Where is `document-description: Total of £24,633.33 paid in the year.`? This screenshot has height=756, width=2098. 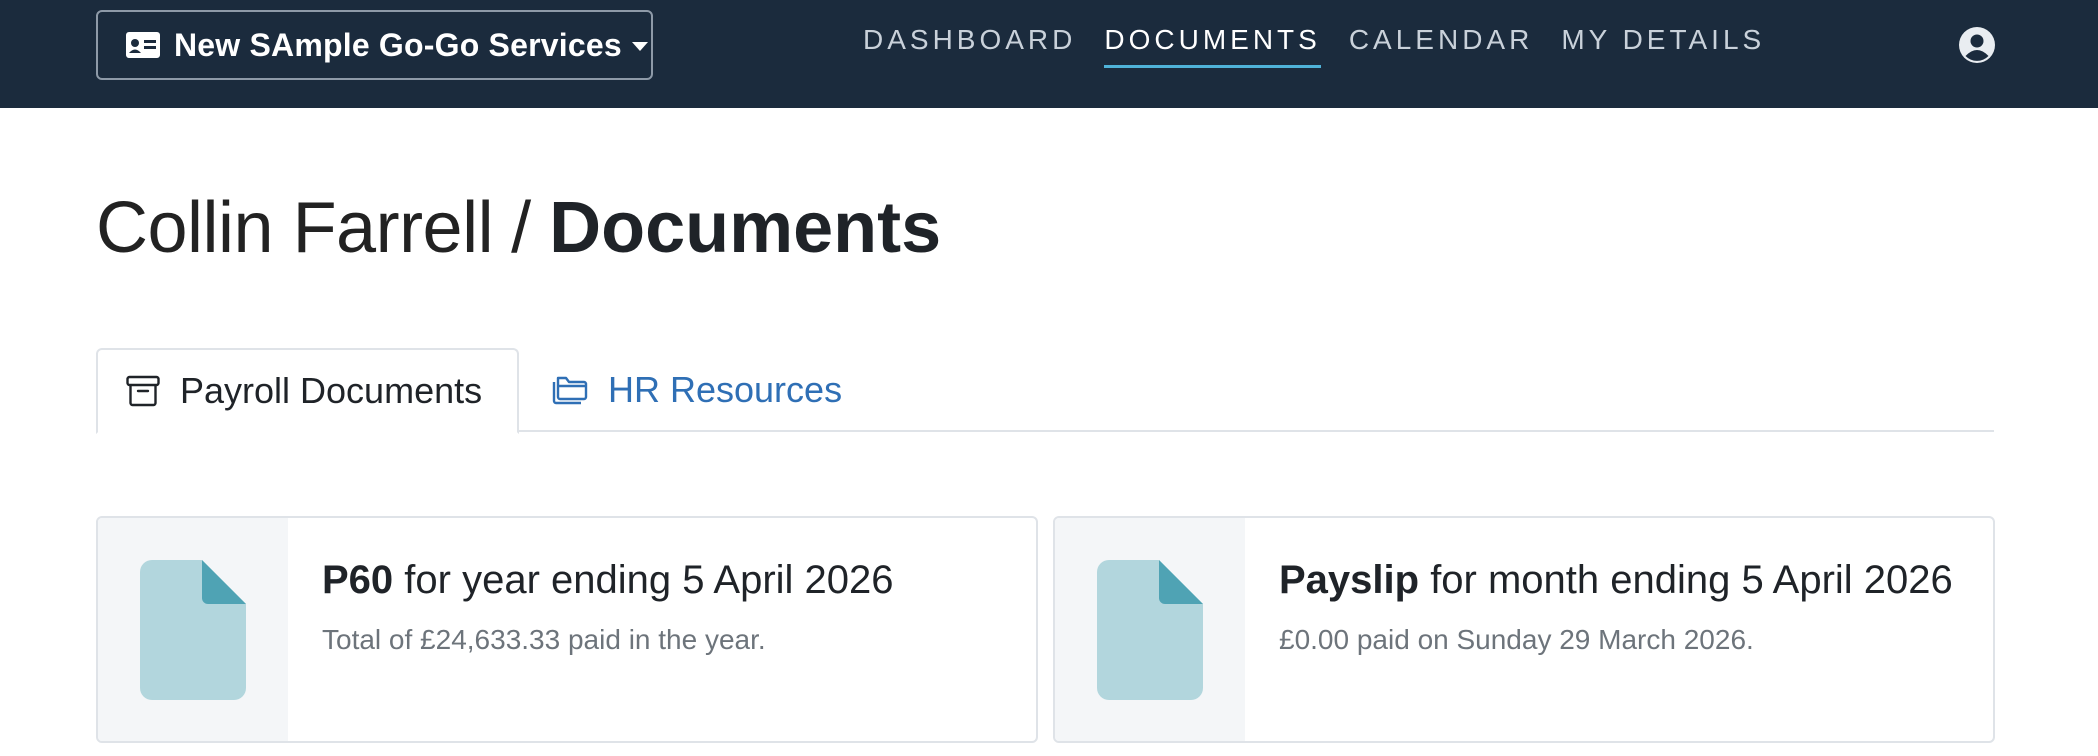
document-description: Total of £24,633.33 paid in the year. is located at coordinates (544, 639).